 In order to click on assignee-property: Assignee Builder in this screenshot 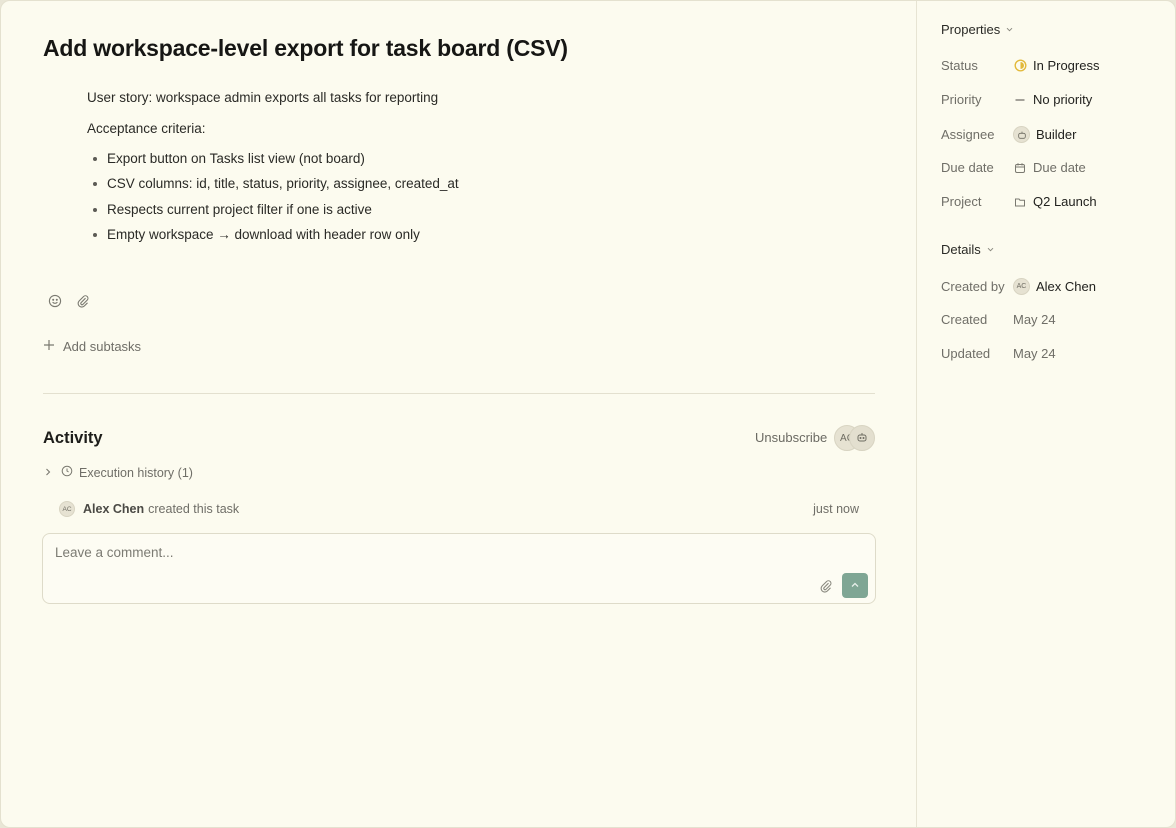, I will do `click(1051, 134)`.